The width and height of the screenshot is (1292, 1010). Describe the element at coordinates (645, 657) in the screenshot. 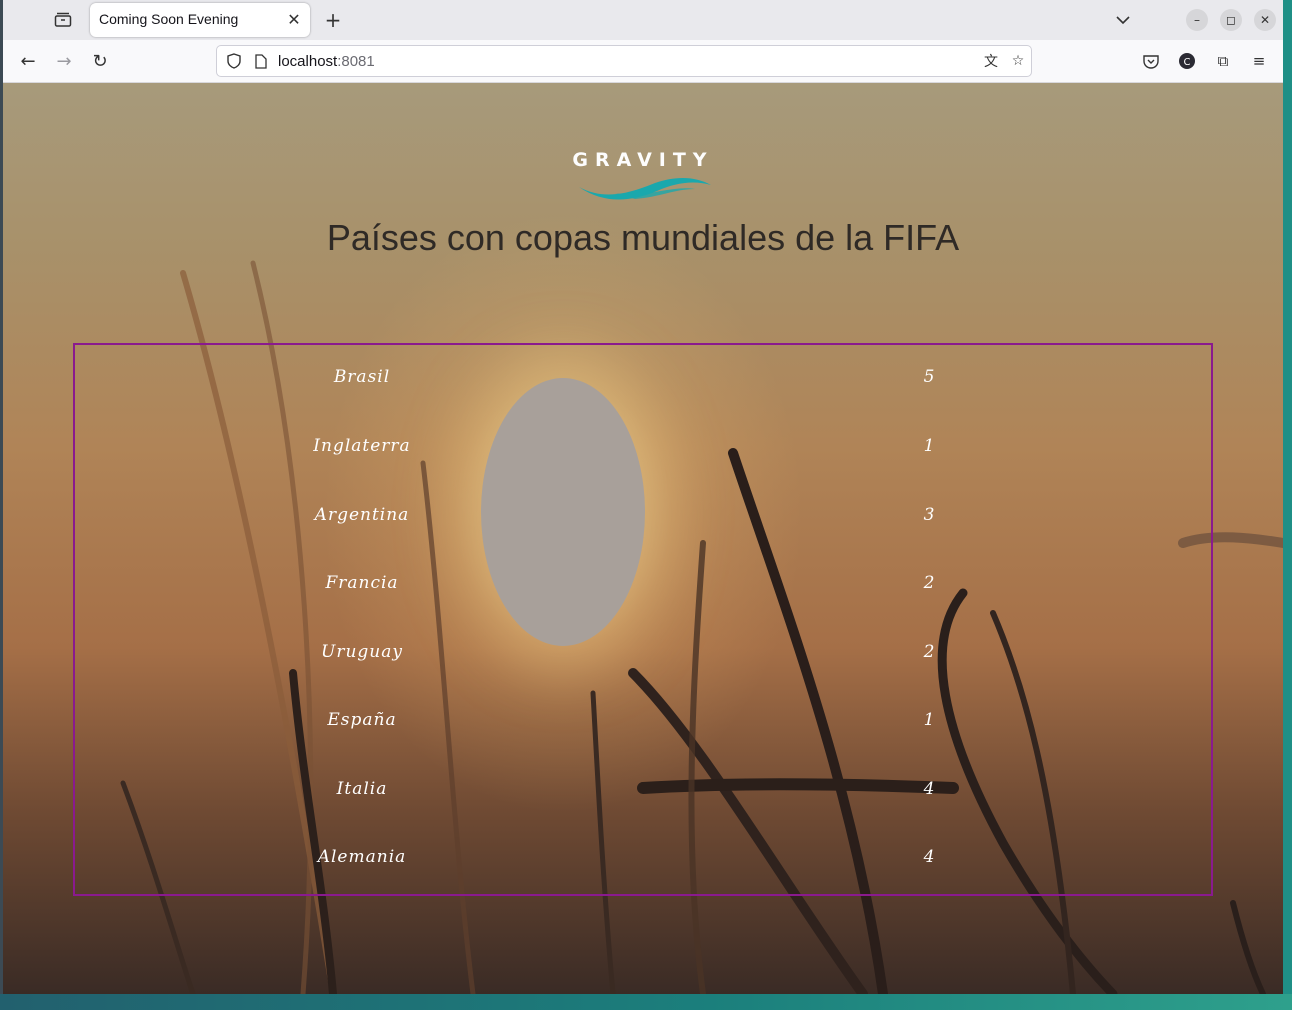

I see `table-row: Uruguay 2` at that location.